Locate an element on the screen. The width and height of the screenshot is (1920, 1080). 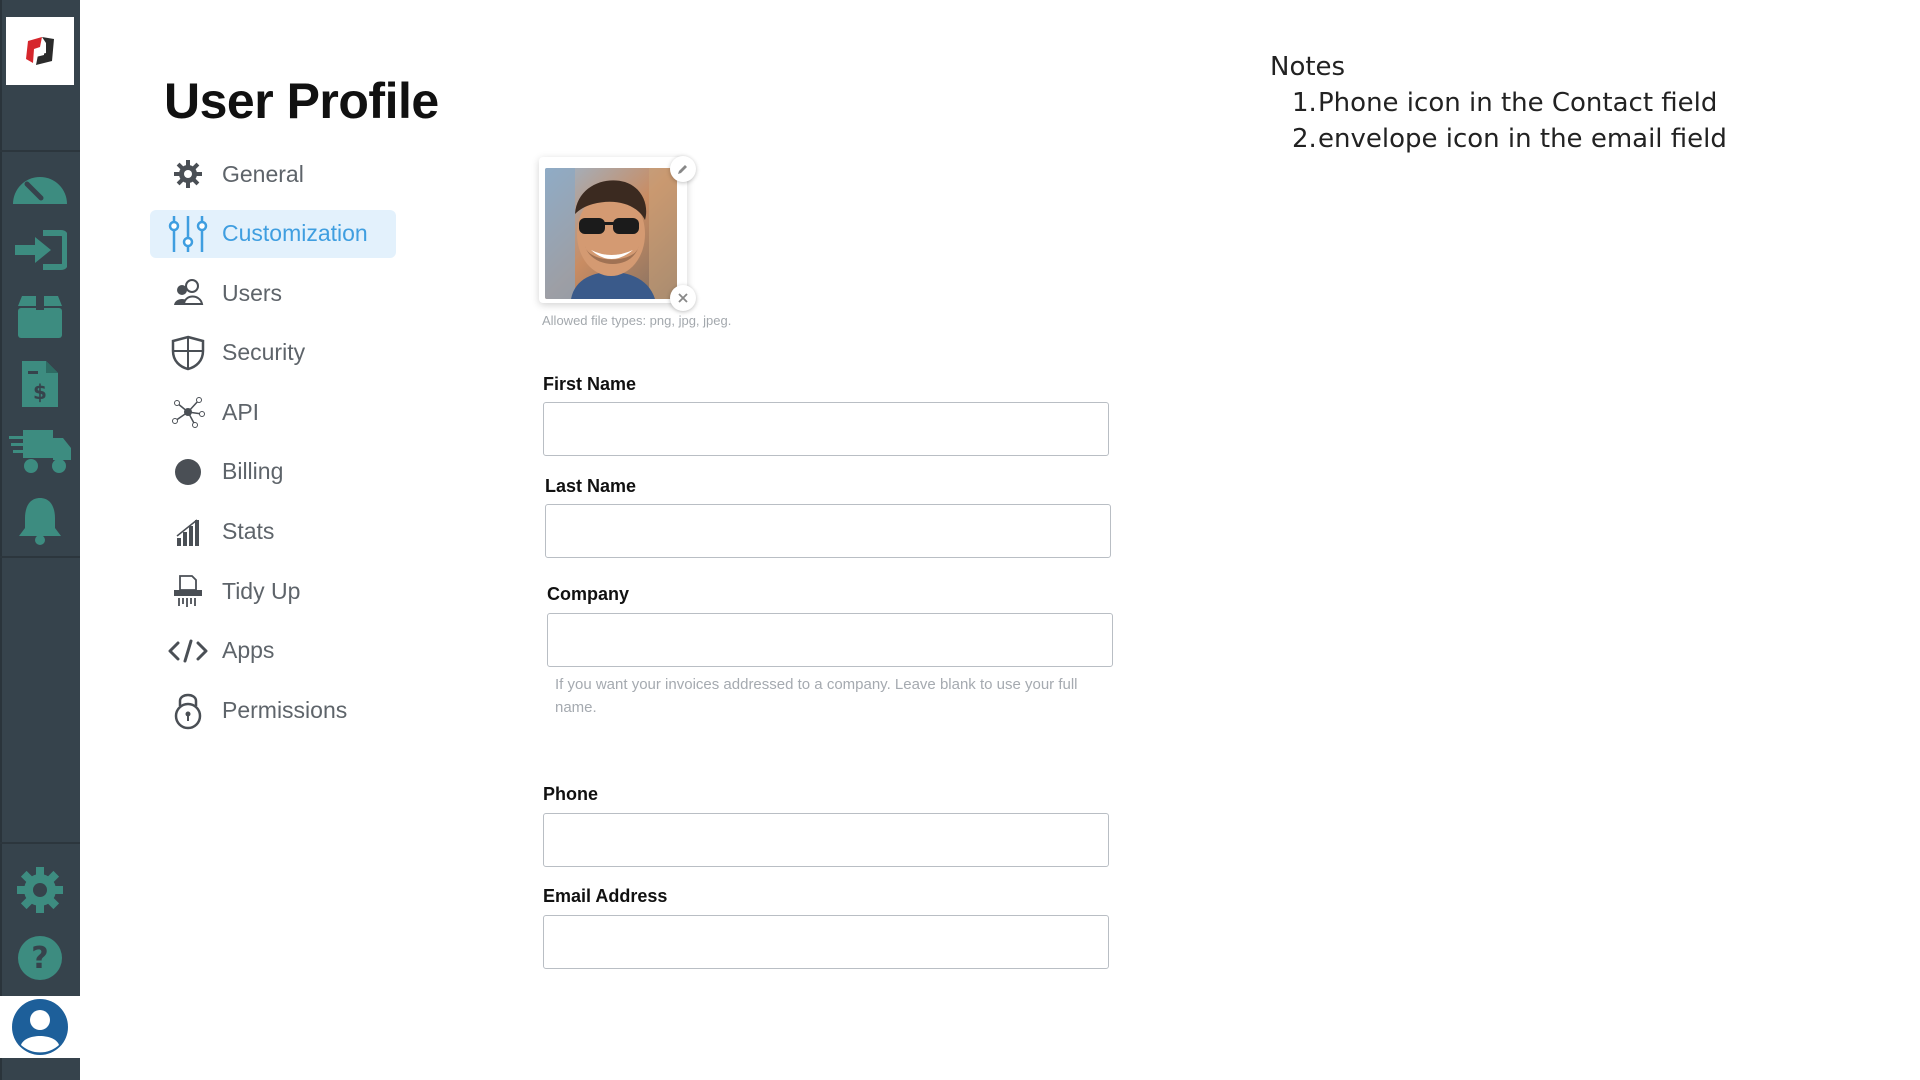
nav-item-general: General is located at coordinates (273, 174).